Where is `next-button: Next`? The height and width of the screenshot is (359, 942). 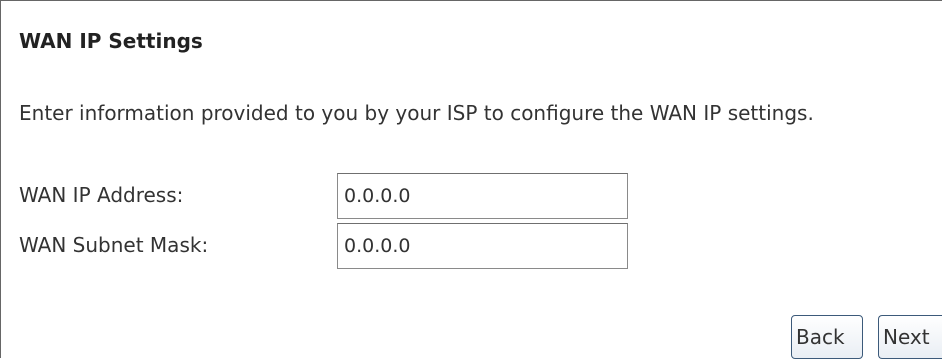 next-button: Next is located at coordinates (910, 337).